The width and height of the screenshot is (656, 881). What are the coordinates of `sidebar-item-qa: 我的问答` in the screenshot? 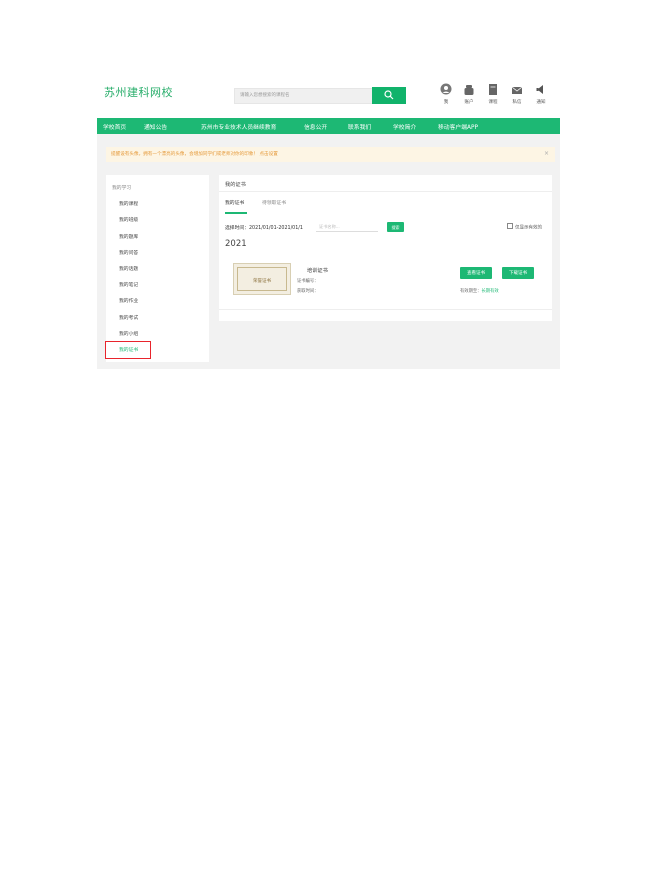 It's located at (128, 252).